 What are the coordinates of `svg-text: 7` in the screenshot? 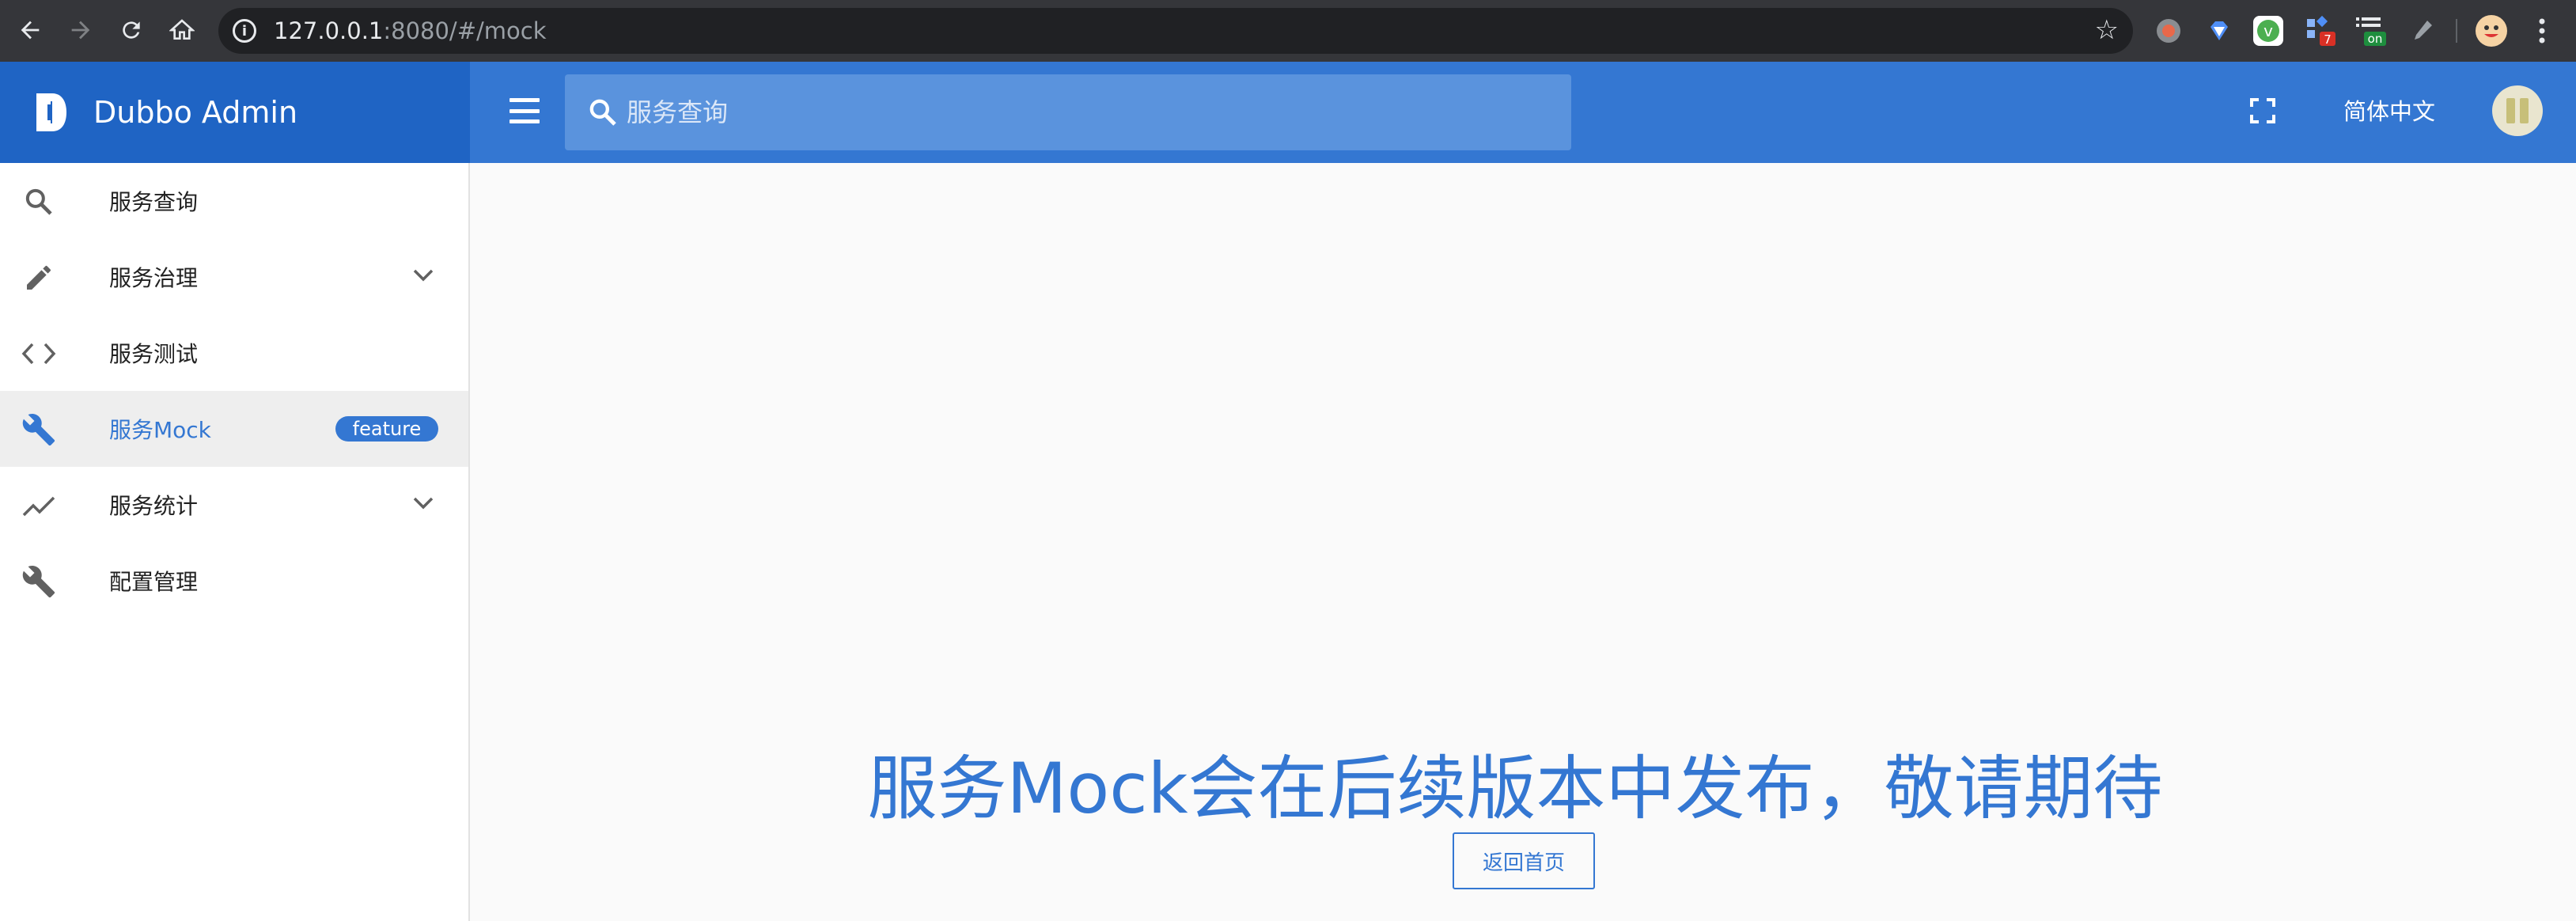 It's located at (2328, 39).